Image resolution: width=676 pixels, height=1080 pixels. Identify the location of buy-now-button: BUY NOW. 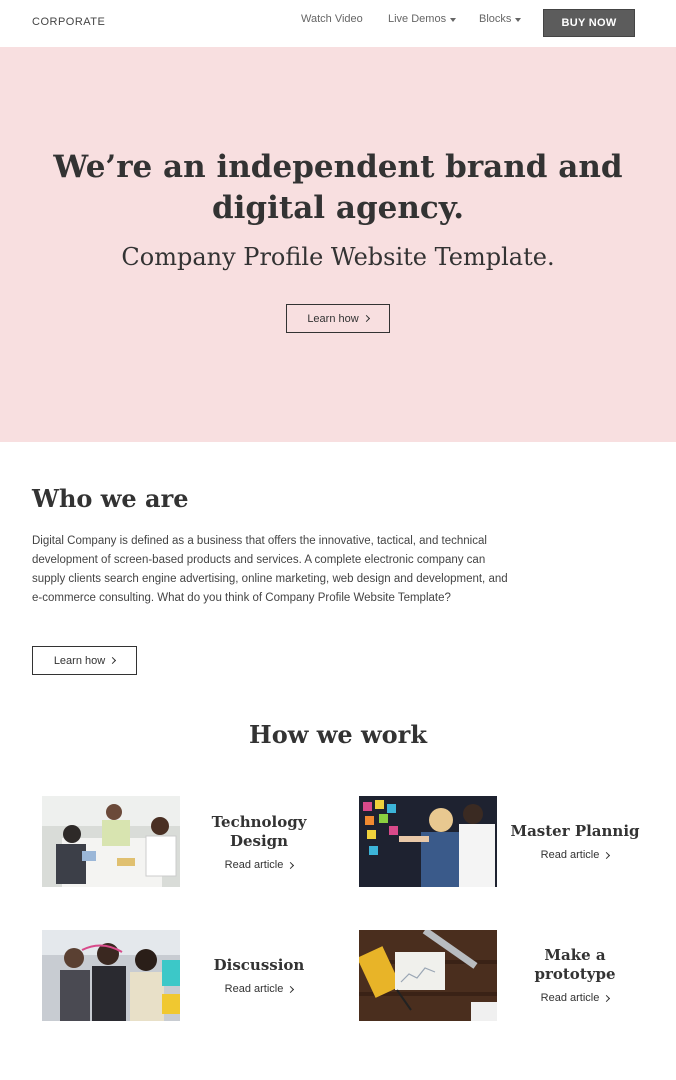
(589, 23).